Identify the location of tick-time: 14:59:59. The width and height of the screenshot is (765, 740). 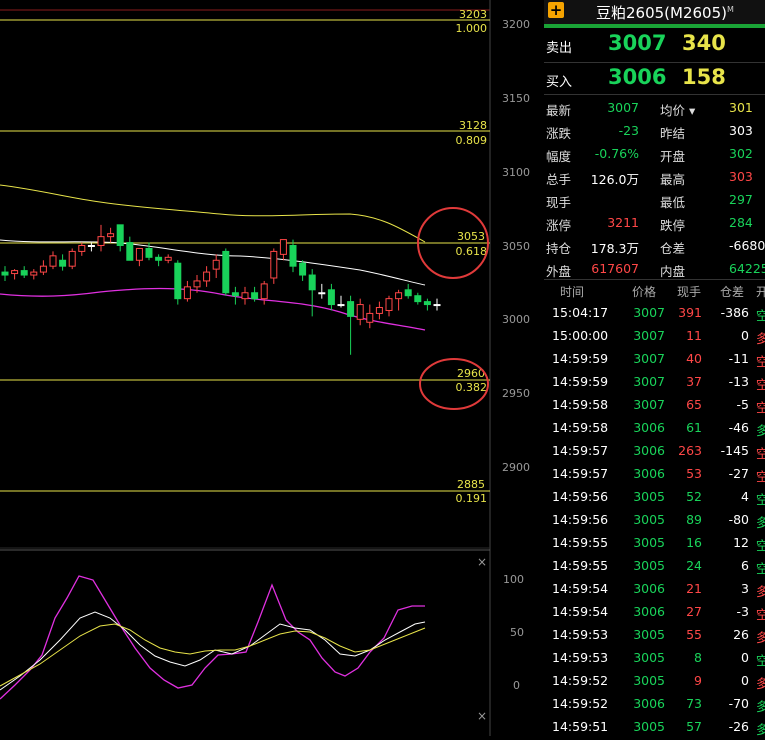
(580, 381).